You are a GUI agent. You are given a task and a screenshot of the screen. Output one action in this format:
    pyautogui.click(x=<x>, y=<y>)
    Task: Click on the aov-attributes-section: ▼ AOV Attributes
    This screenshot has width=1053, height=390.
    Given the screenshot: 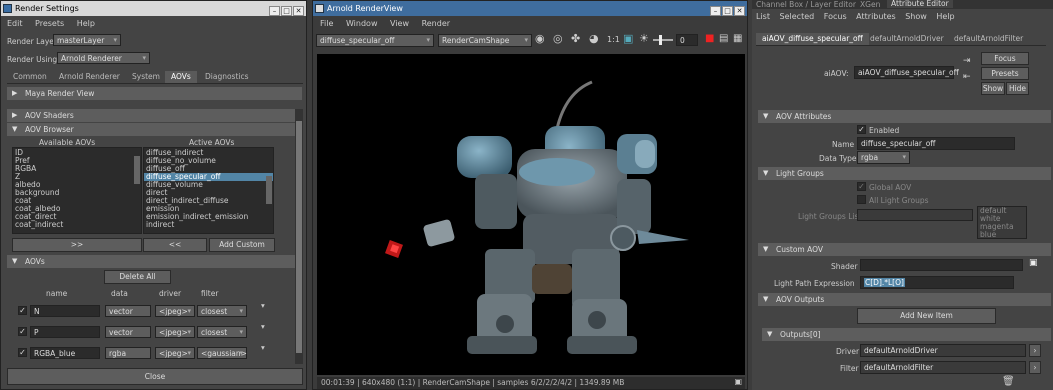 What is the action you would take?
    pyautogui.click(x=904, y=116)
    